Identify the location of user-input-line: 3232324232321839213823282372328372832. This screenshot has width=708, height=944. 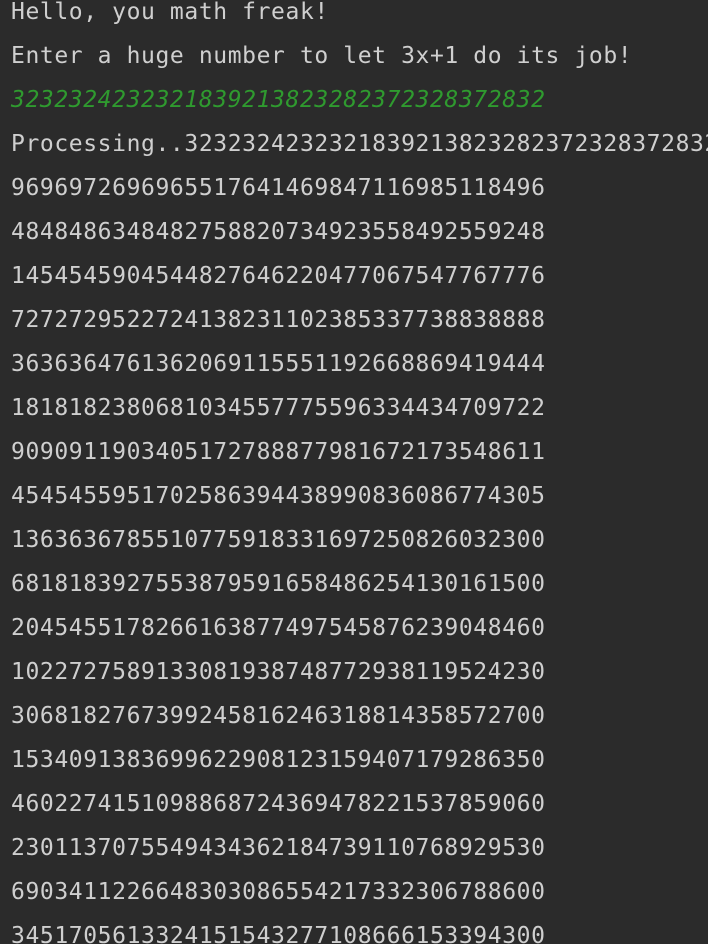
(278, 100).